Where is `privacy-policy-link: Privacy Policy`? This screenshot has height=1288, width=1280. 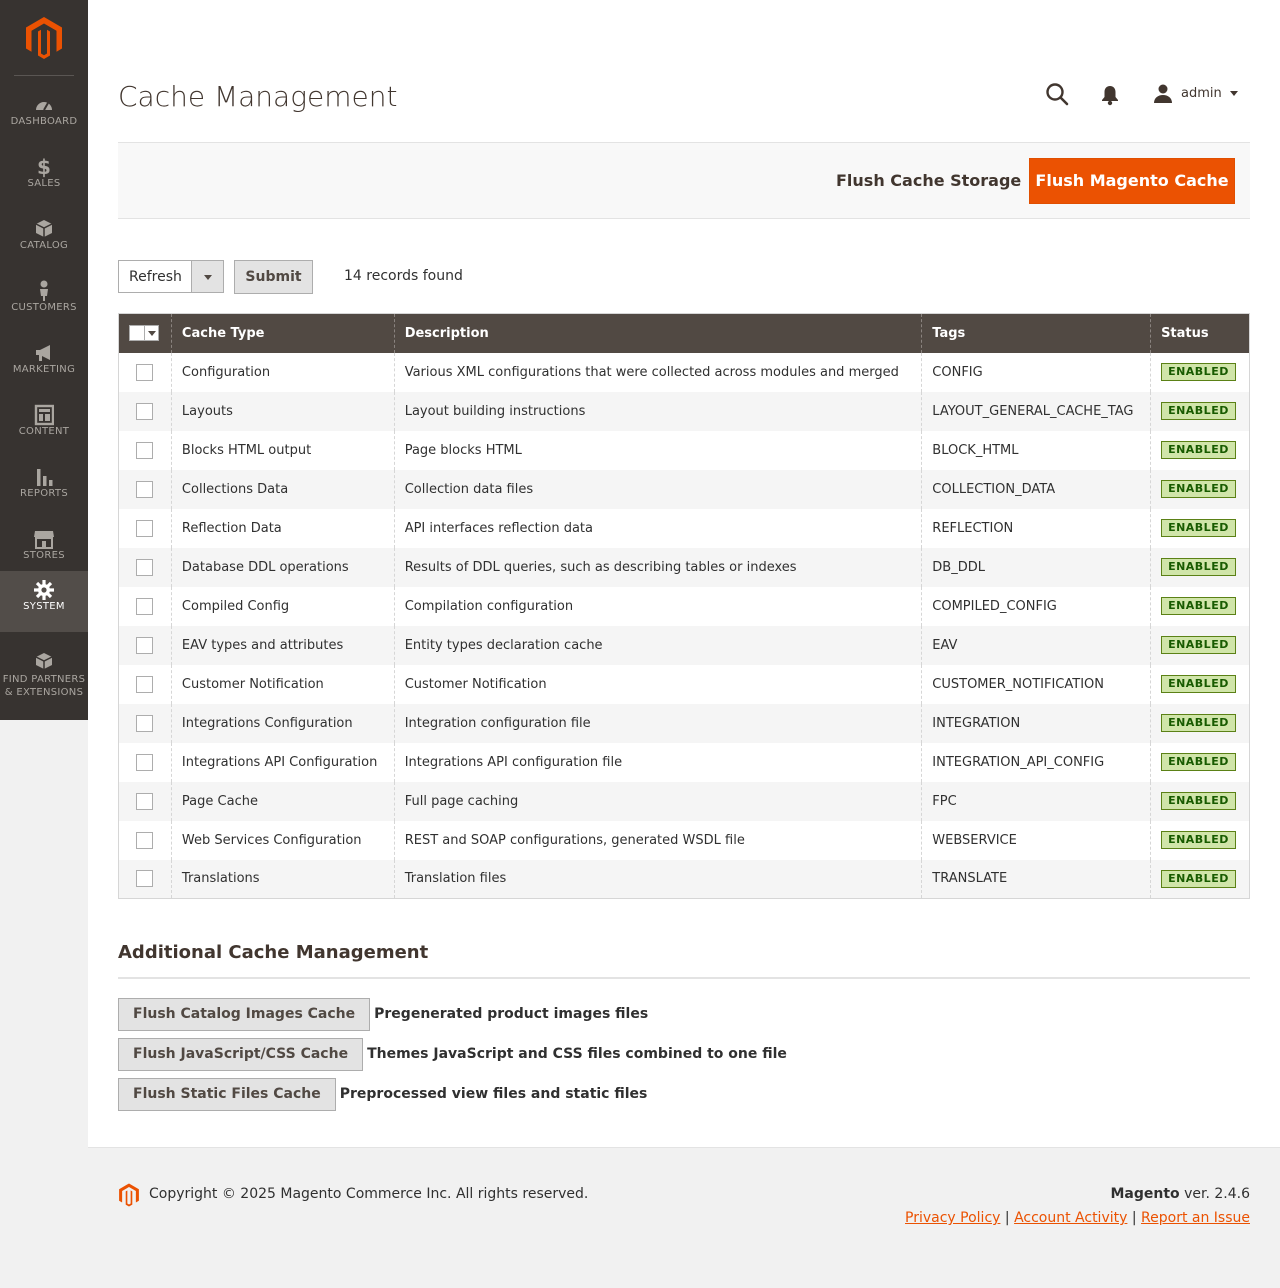
privacy-policy-link: Privacy Policy is located at coordinates (952, 1218).